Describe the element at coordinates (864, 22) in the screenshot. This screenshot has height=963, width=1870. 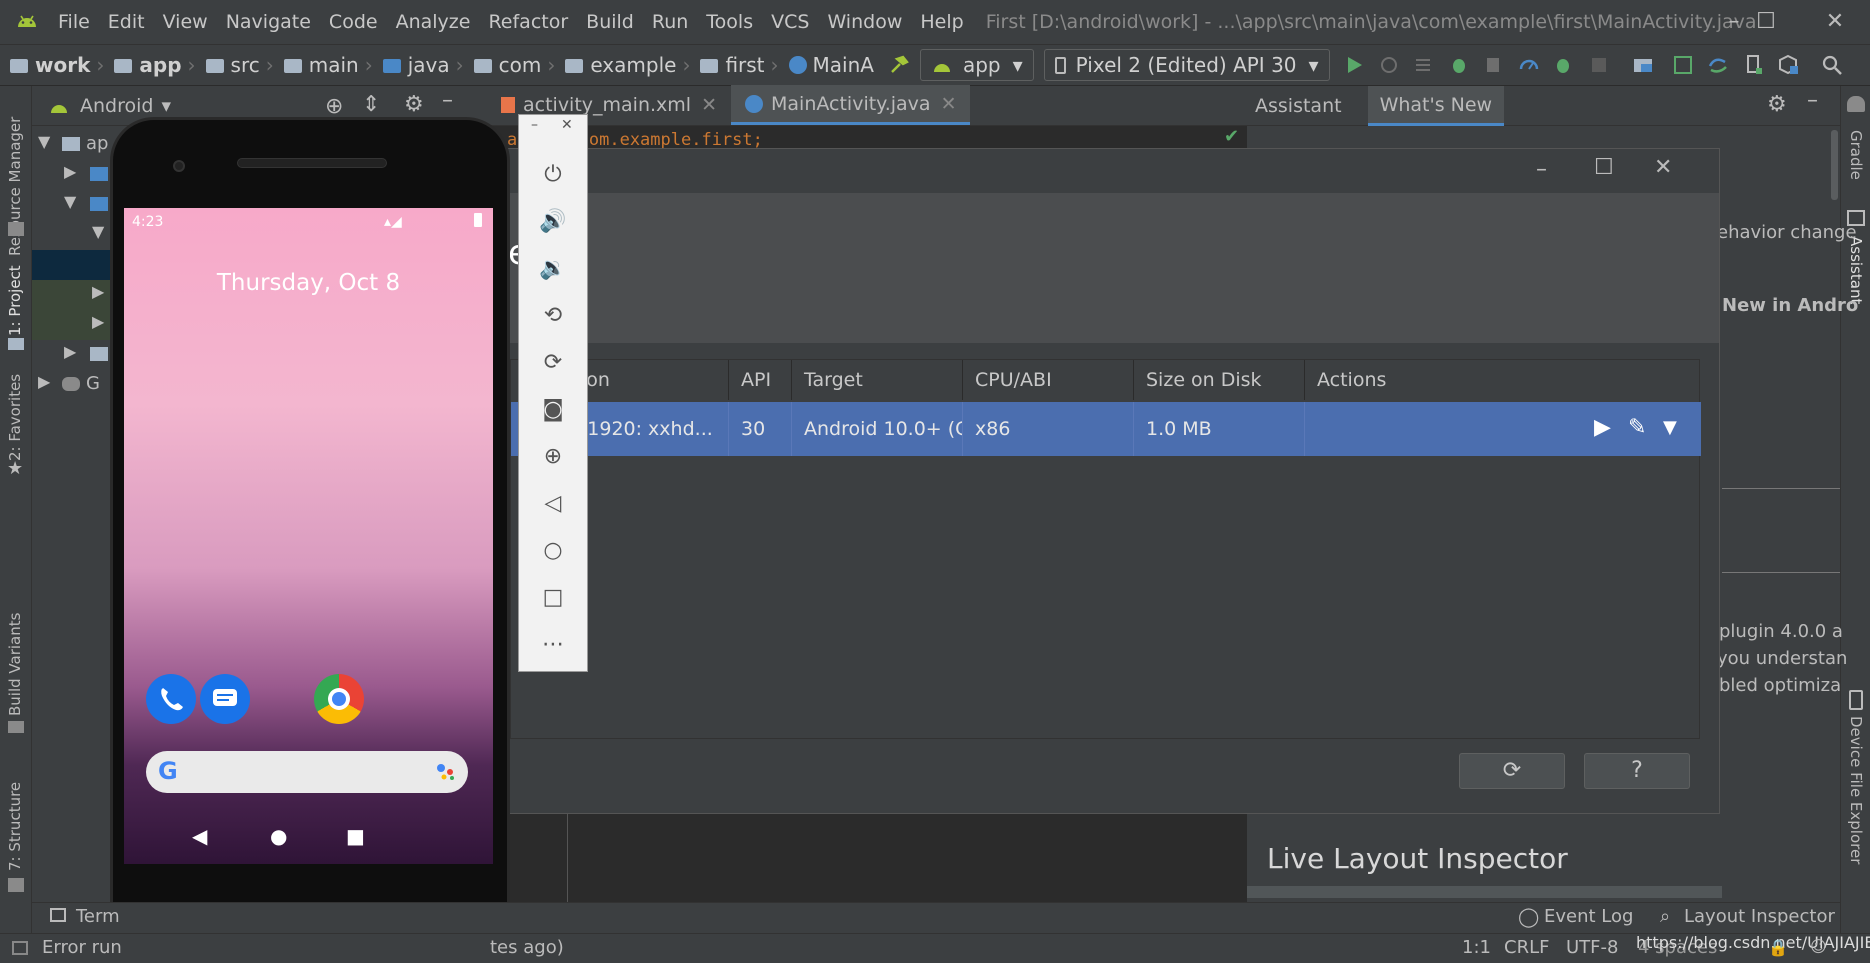
I see `menu-window: Window` at that location.